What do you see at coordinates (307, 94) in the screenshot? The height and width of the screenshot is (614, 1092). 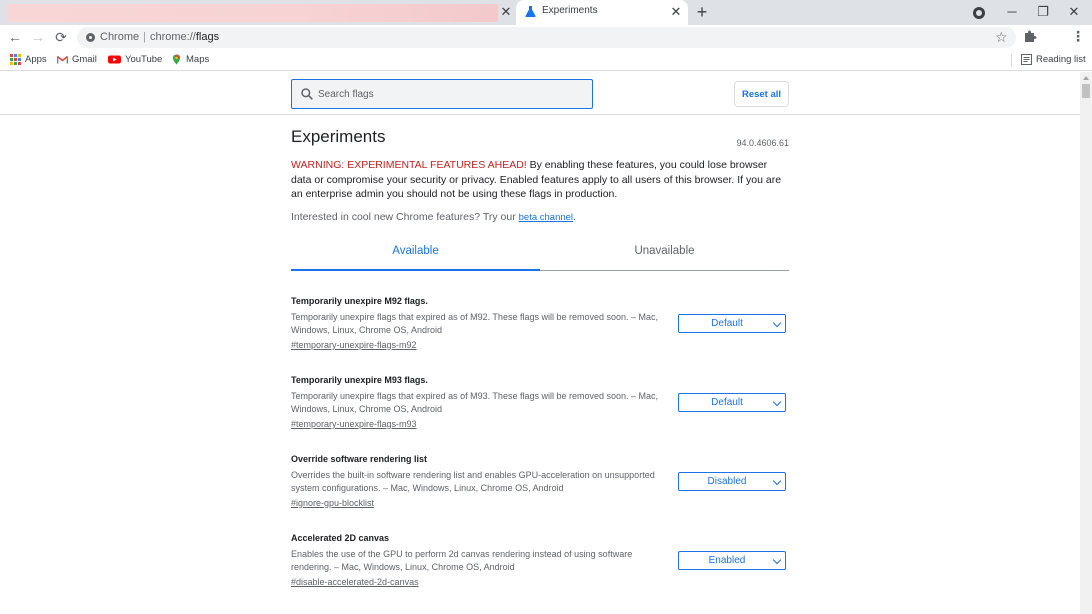 I see `search-icon` at bounding box center [307, 94].